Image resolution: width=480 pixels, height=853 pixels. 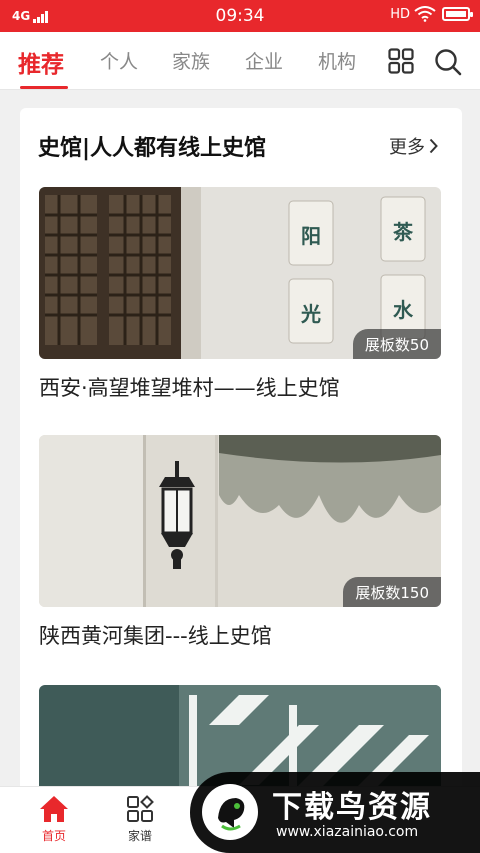 I want to click on more-label: 更多, so click(x=407, y=147).